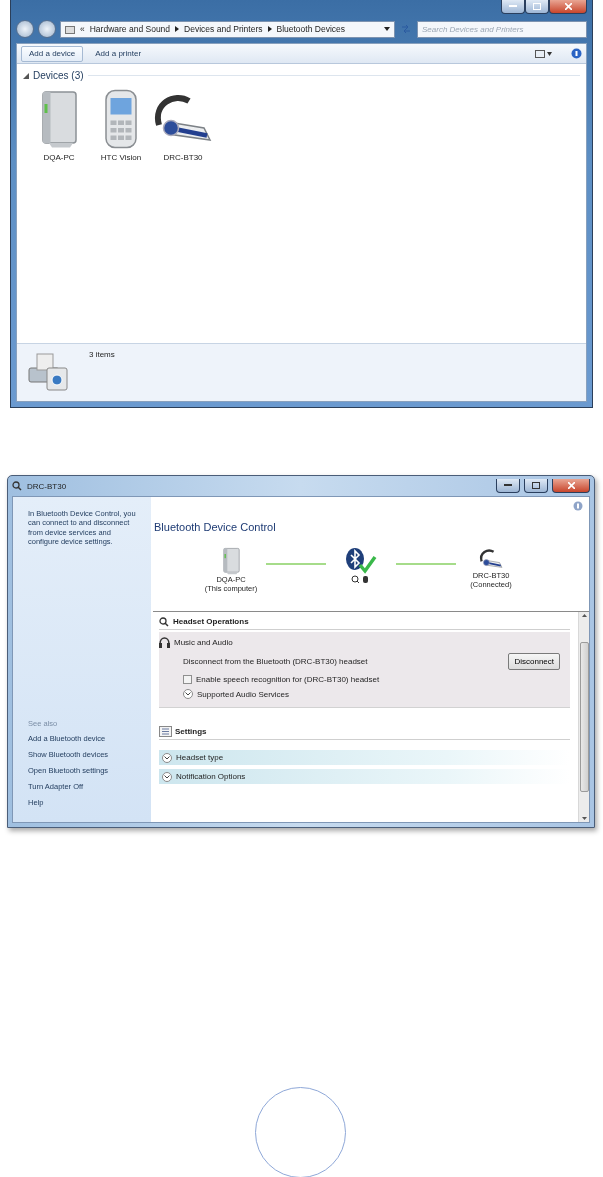 The height and width of the screenshot is (1177, 603). What do you see at coordinates (576, 53) in the screenshot?
I see `help-icon` at bounding box center [576, 53].